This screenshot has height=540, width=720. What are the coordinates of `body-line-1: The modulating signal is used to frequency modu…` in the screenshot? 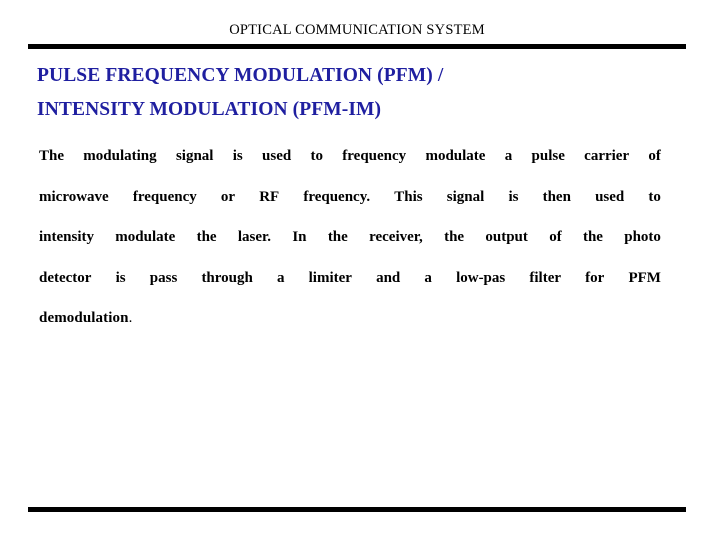 It's located at (350, 166).